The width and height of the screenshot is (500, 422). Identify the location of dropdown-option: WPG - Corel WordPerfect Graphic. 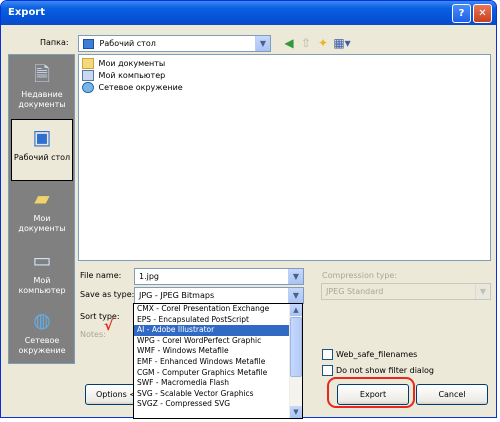
(218, 341).